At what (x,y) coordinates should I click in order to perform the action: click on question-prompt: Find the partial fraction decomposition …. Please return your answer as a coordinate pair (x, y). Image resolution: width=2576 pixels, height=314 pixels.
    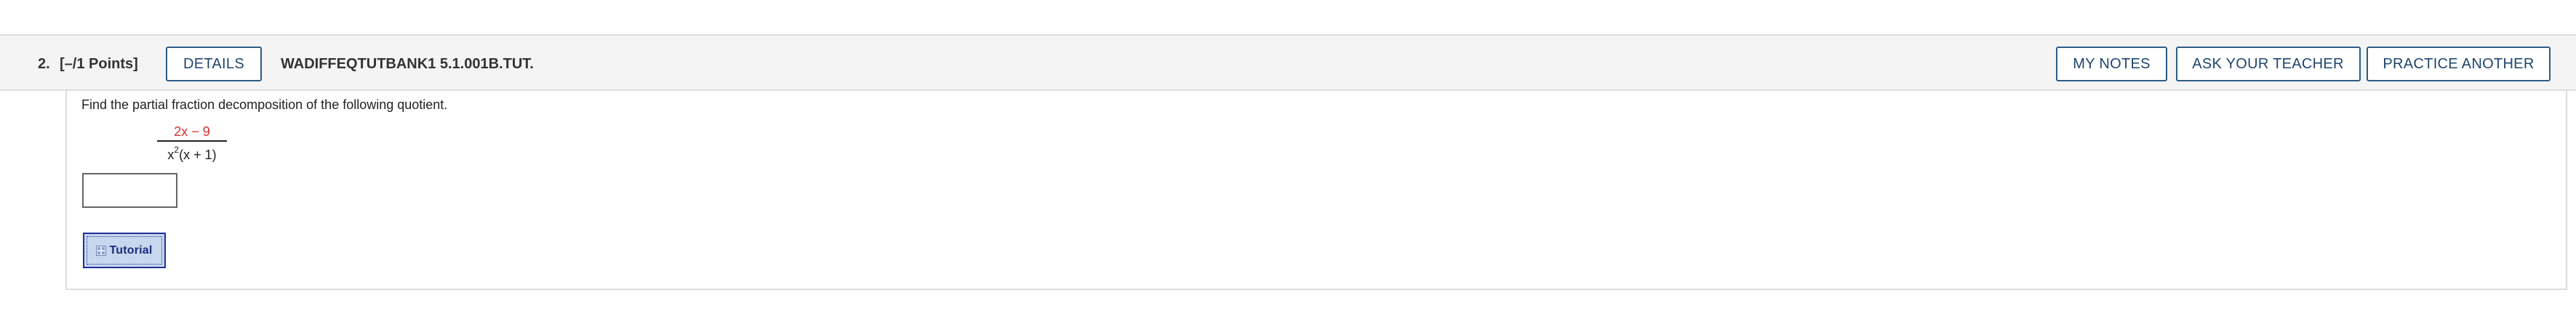
    Looking at the image, I should click on (264, 104).